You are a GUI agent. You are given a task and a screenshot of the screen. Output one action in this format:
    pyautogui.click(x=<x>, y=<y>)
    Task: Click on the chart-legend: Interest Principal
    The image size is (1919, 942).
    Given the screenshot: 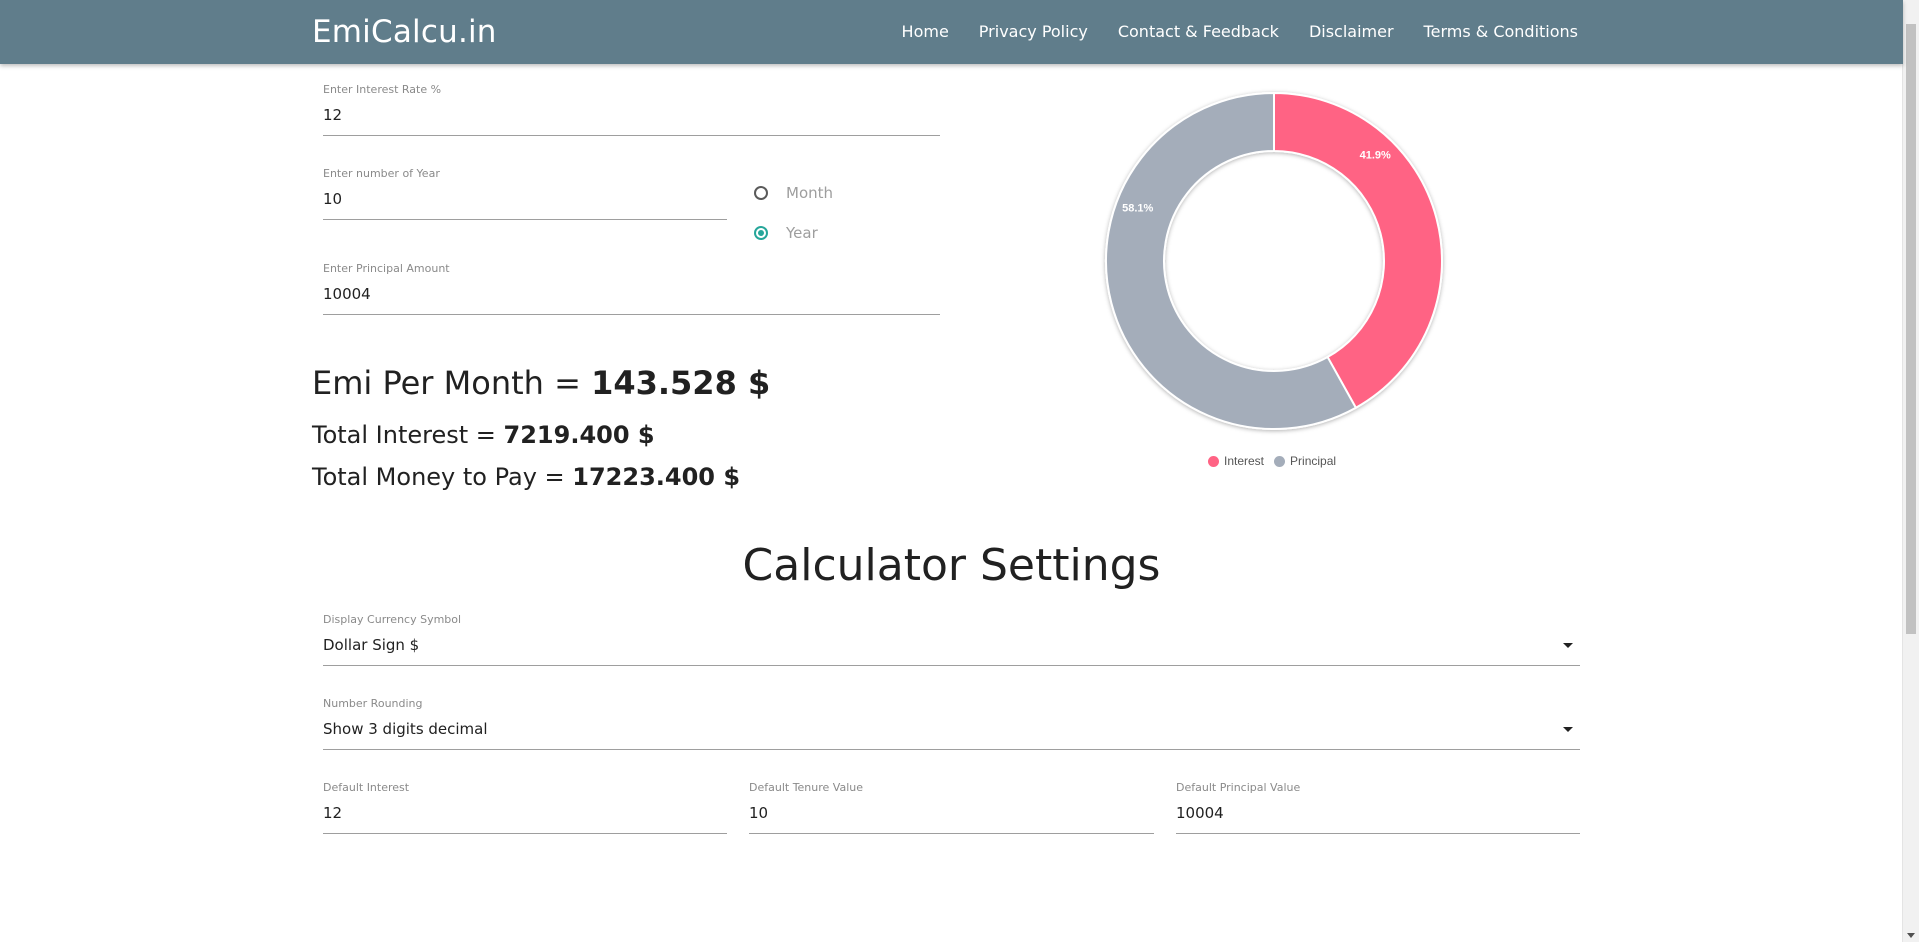 What is the action you would take?
    pyautogui.click(x=1277, y=461)
    